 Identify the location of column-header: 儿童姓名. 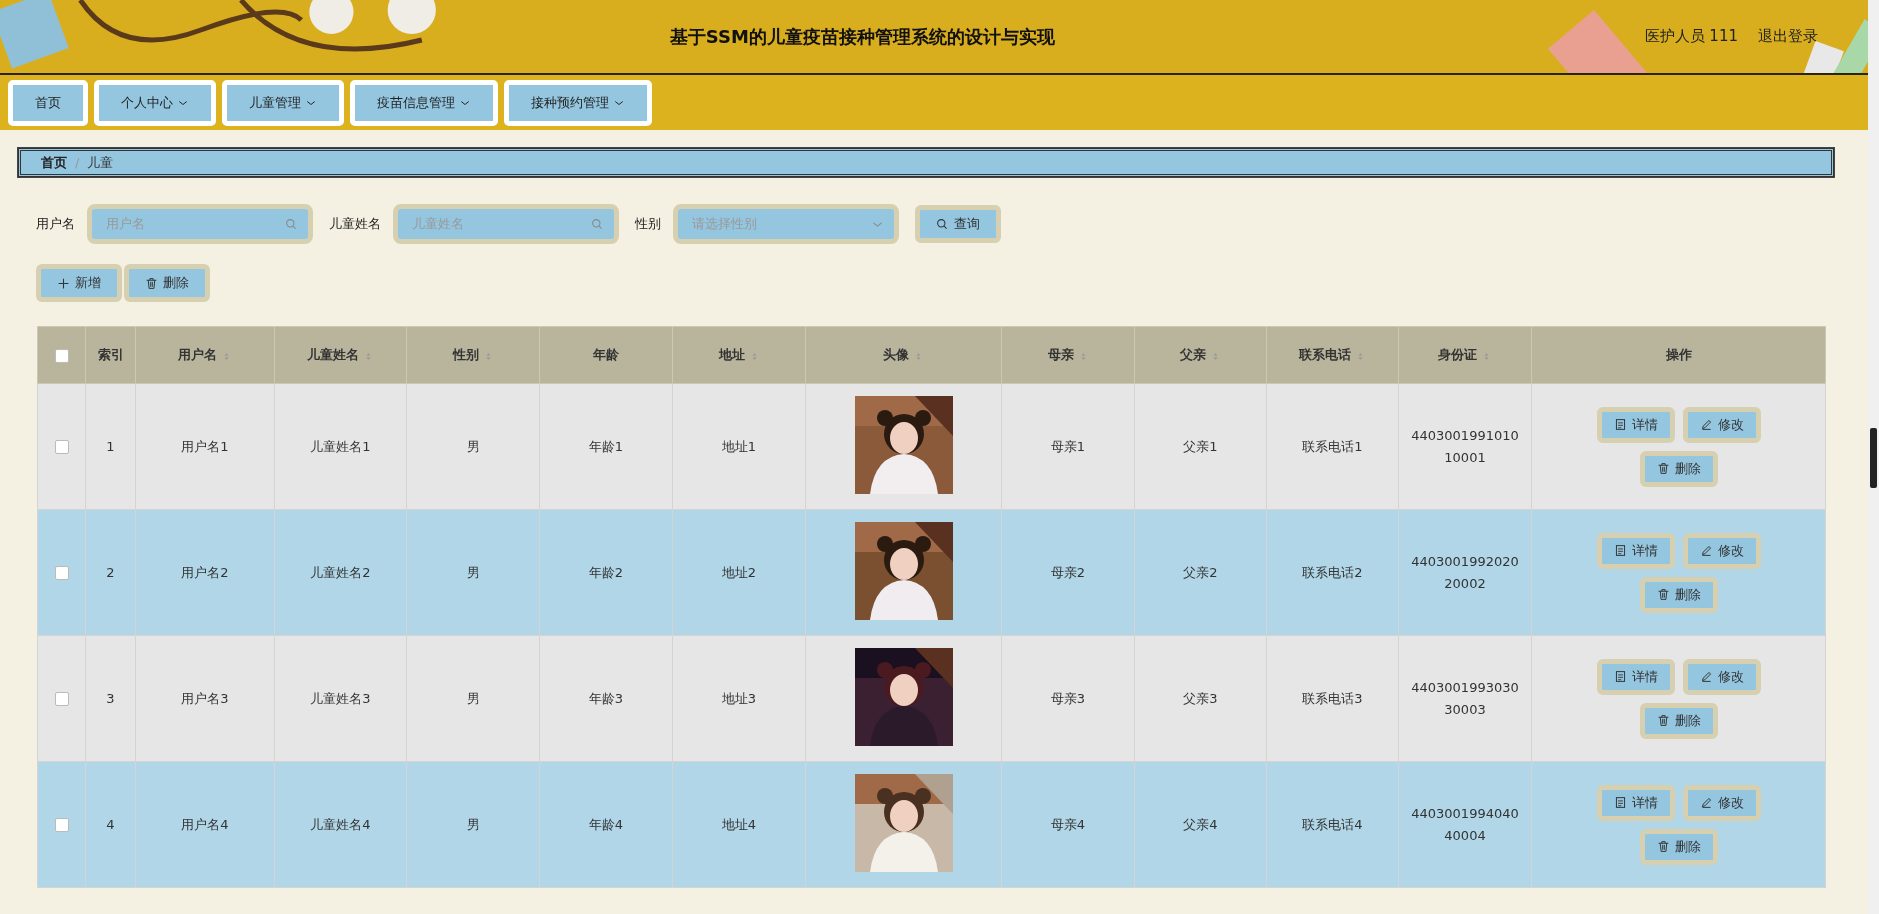
(340, 355).